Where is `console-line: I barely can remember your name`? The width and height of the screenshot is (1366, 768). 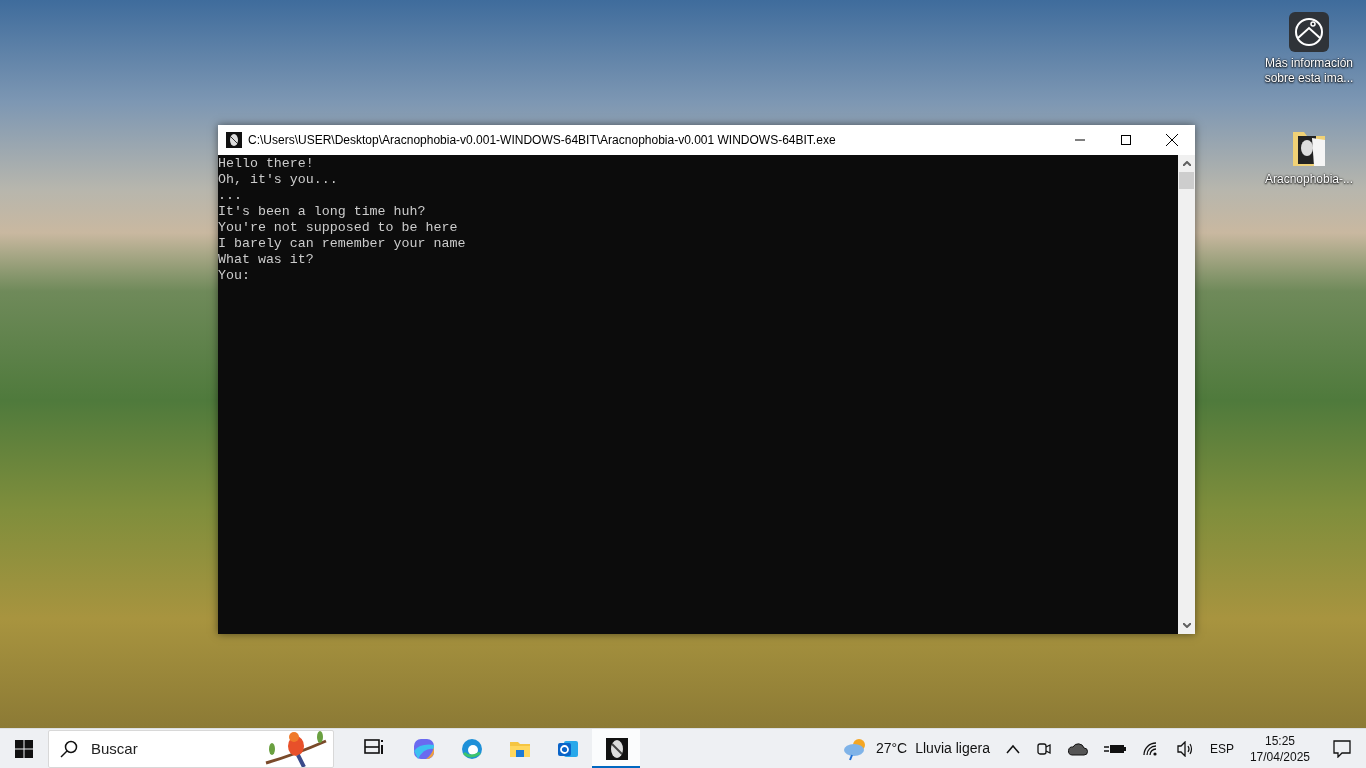 console-line: I barely can remember your name is located at coordinates (342, 244).